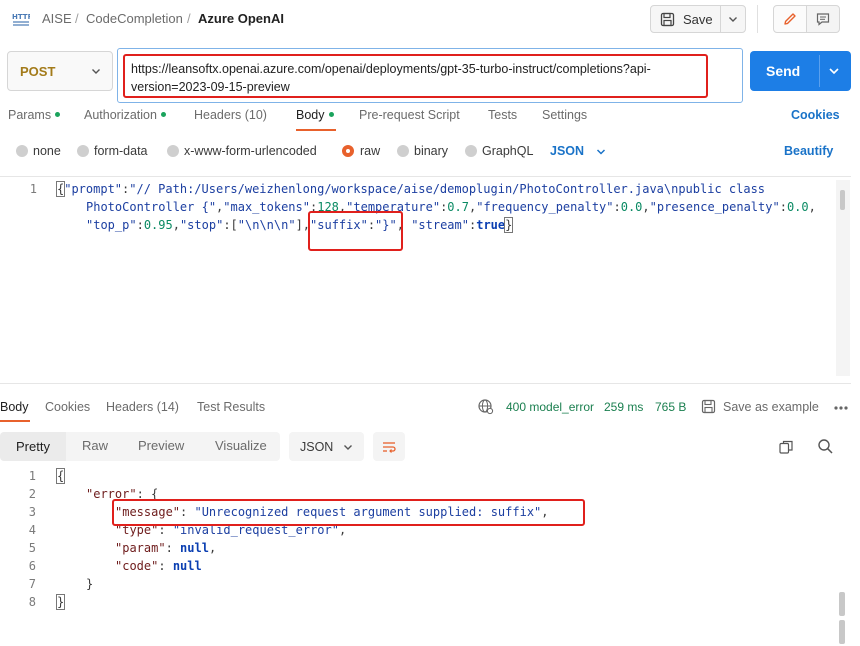  I want to click on comment-icon, so click(823, 19).